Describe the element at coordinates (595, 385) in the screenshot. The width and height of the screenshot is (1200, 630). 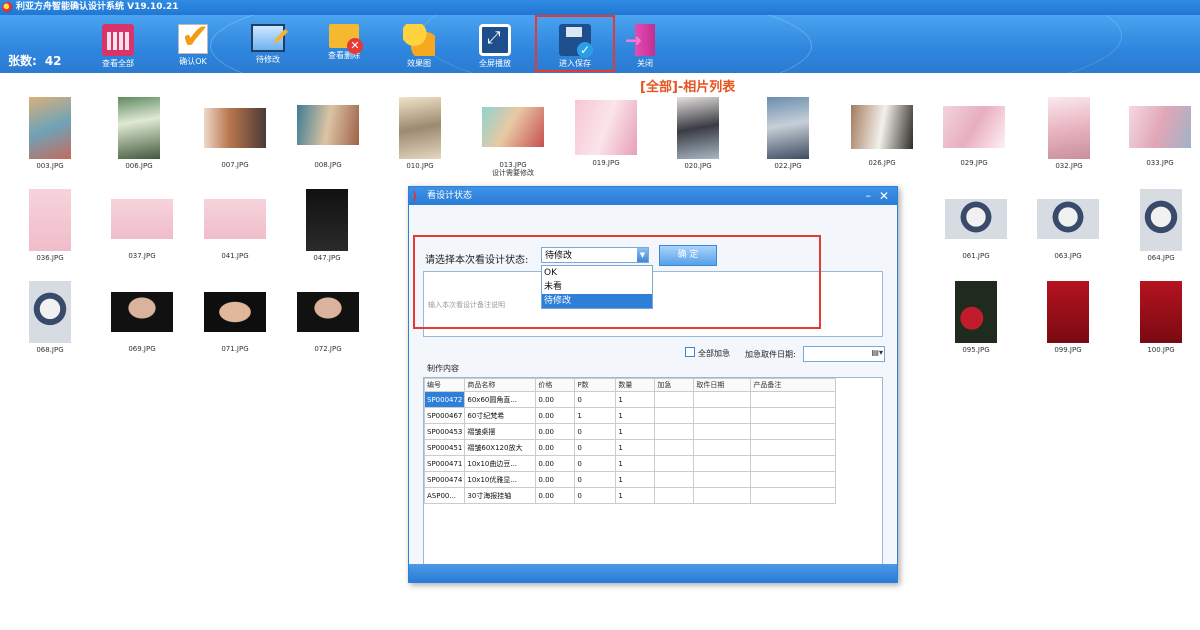
I see `col-header: P数` at that location.